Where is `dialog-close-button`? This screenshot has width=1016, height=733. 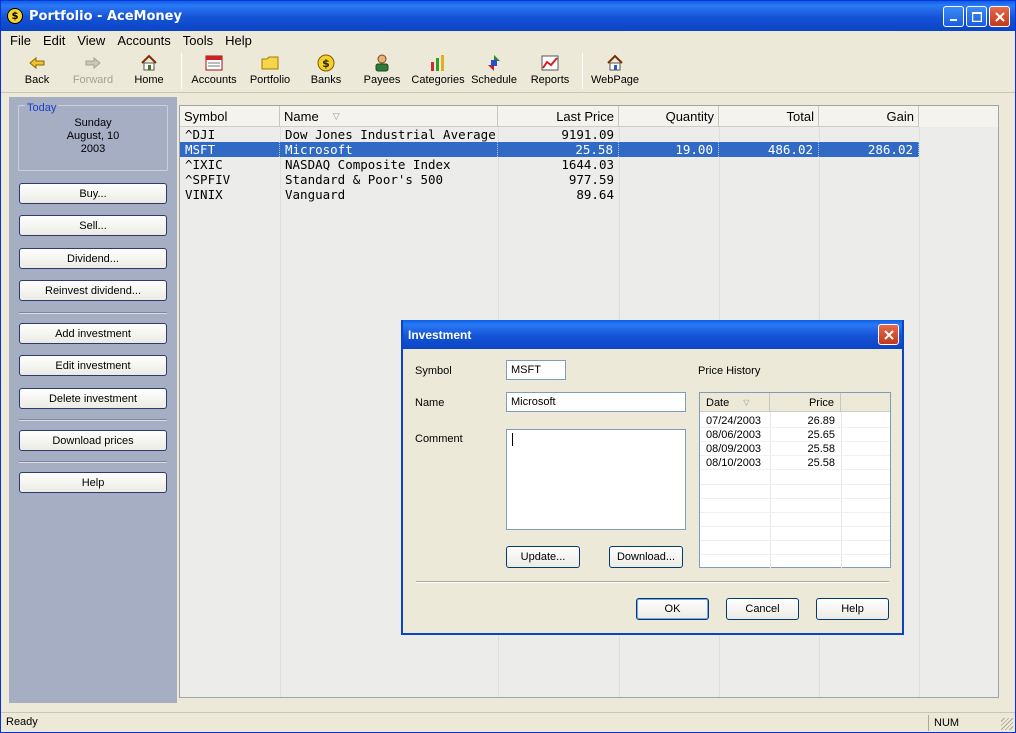 dialog-close-button is located at coordinates (888, 334).